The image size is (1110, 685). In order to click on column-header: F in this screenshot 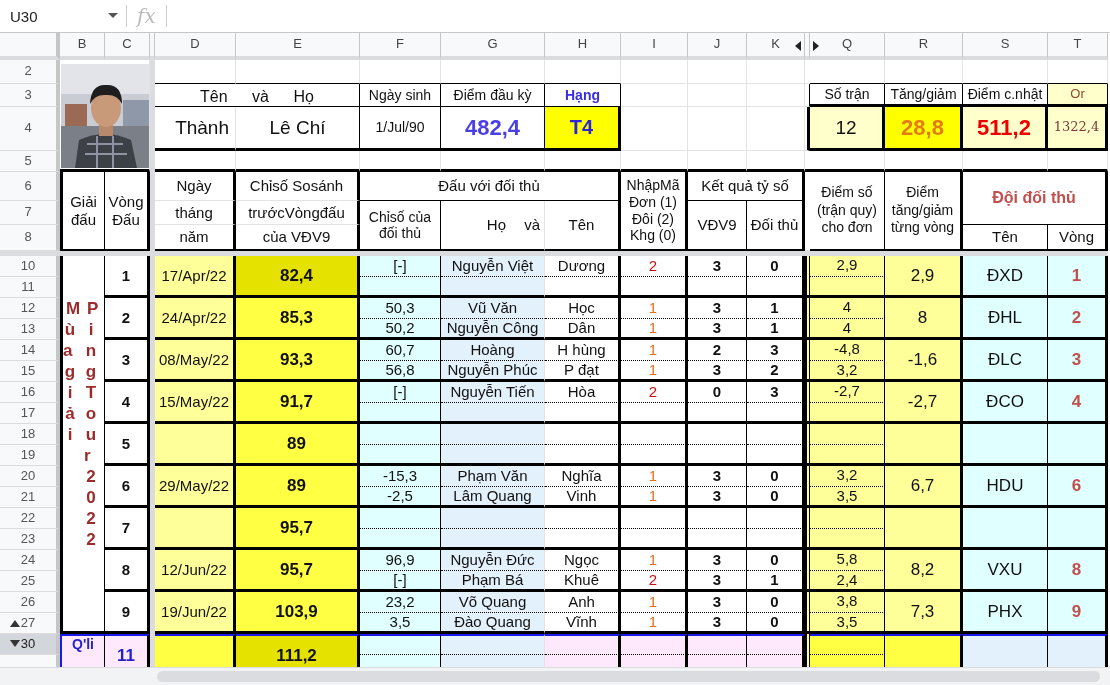, I will do `click(400, 46)`.